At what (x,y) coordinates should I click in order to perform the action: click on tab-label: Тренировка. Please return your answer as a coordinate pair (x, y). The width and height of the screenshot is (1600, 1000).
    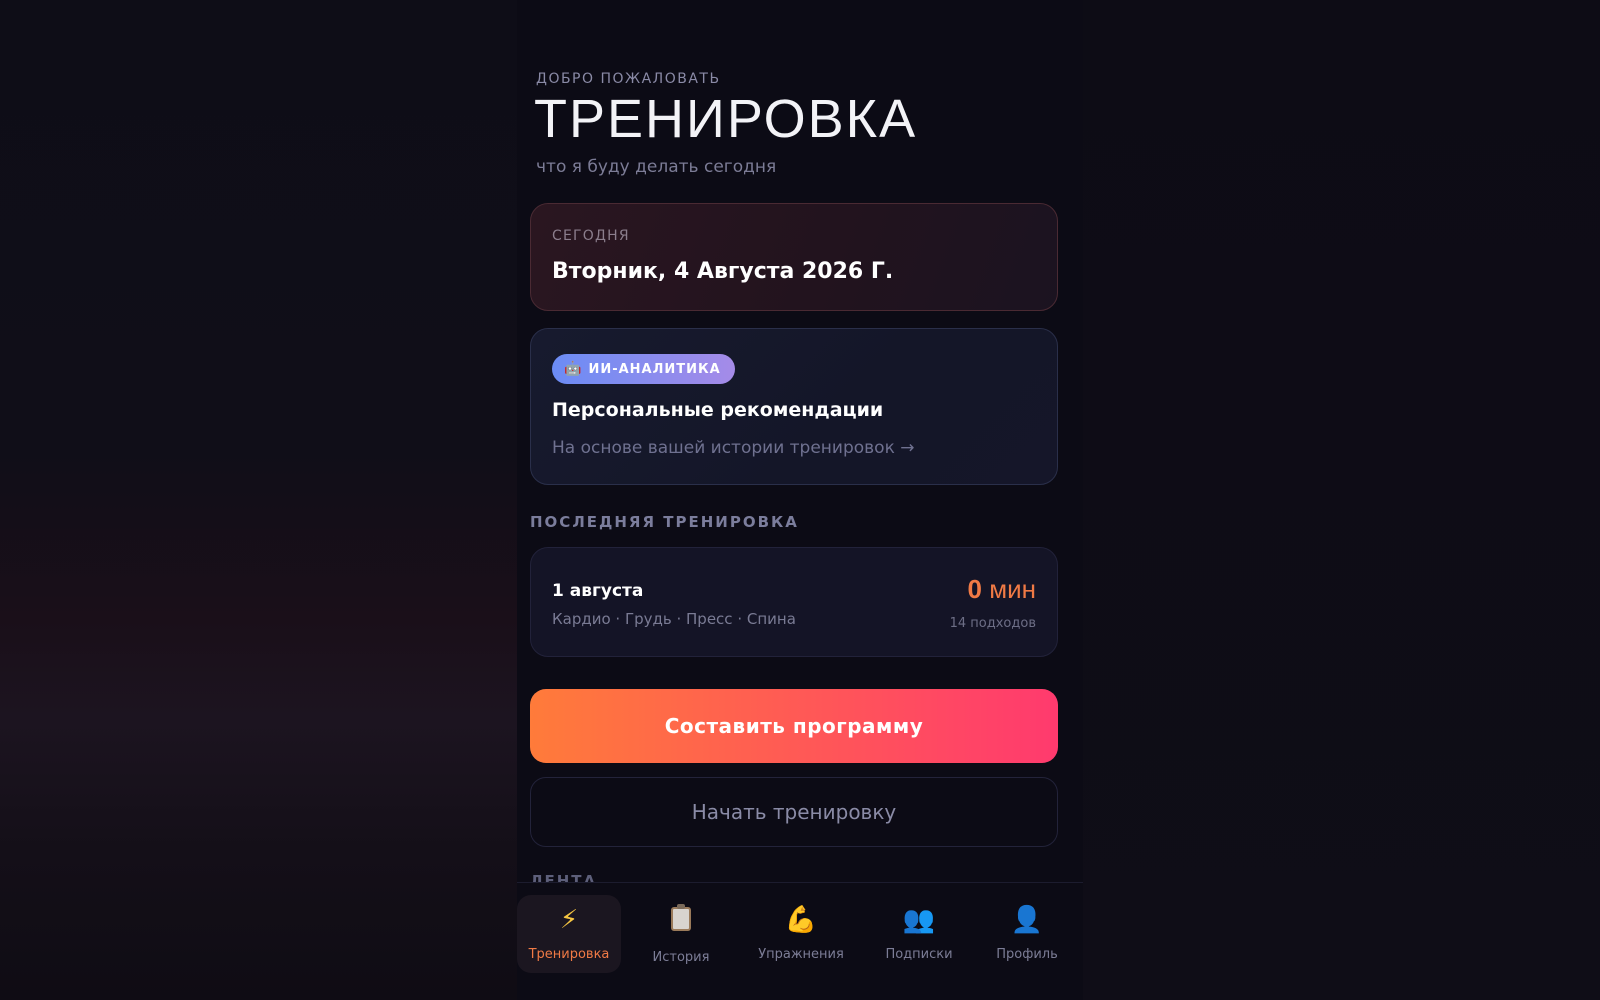
    Looking at the image, I should click on (569, 954).